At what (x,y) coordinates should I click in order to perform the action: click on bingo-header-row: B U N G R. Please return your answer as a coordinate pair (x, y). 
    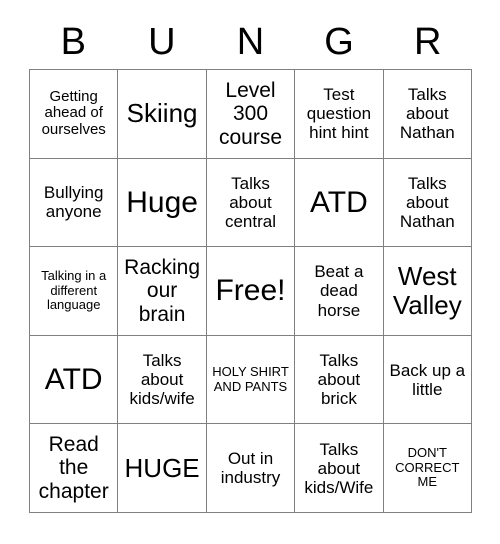
    Looking at the image, I should click on (250, 41).